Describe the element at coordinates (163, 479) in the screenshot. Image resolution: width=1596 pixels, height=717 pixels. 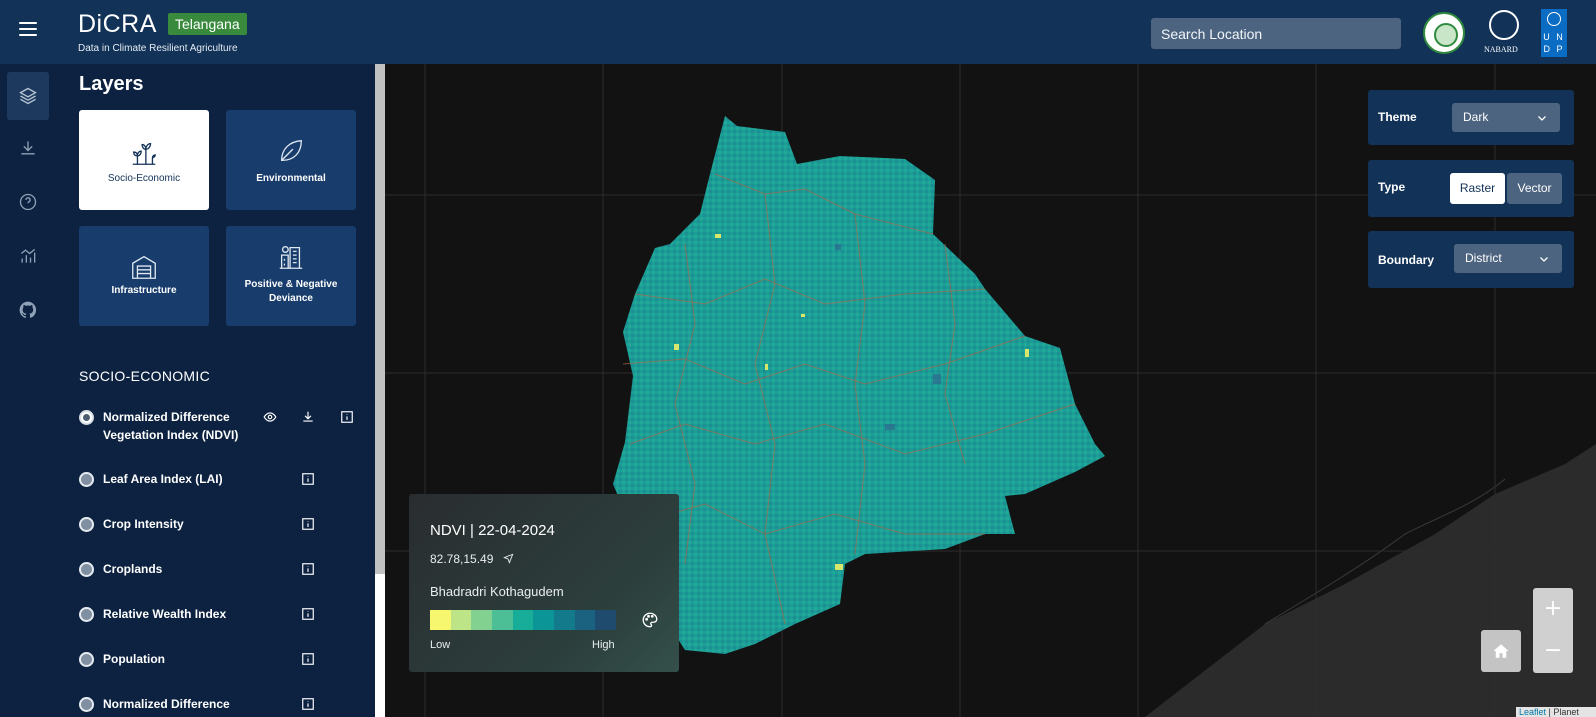
I see `layer-label: Leaf Area Index (LAI)` at that location.